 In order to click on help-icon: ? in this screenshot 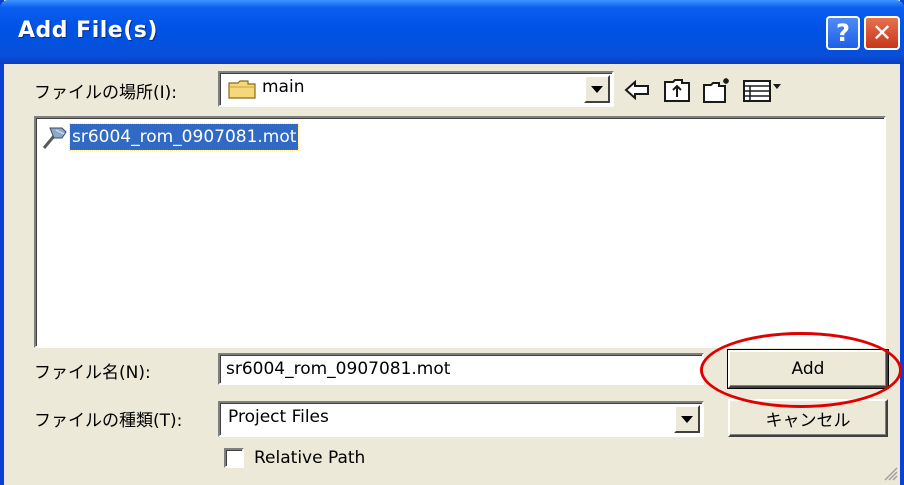, I will do `click(843, 33)`.